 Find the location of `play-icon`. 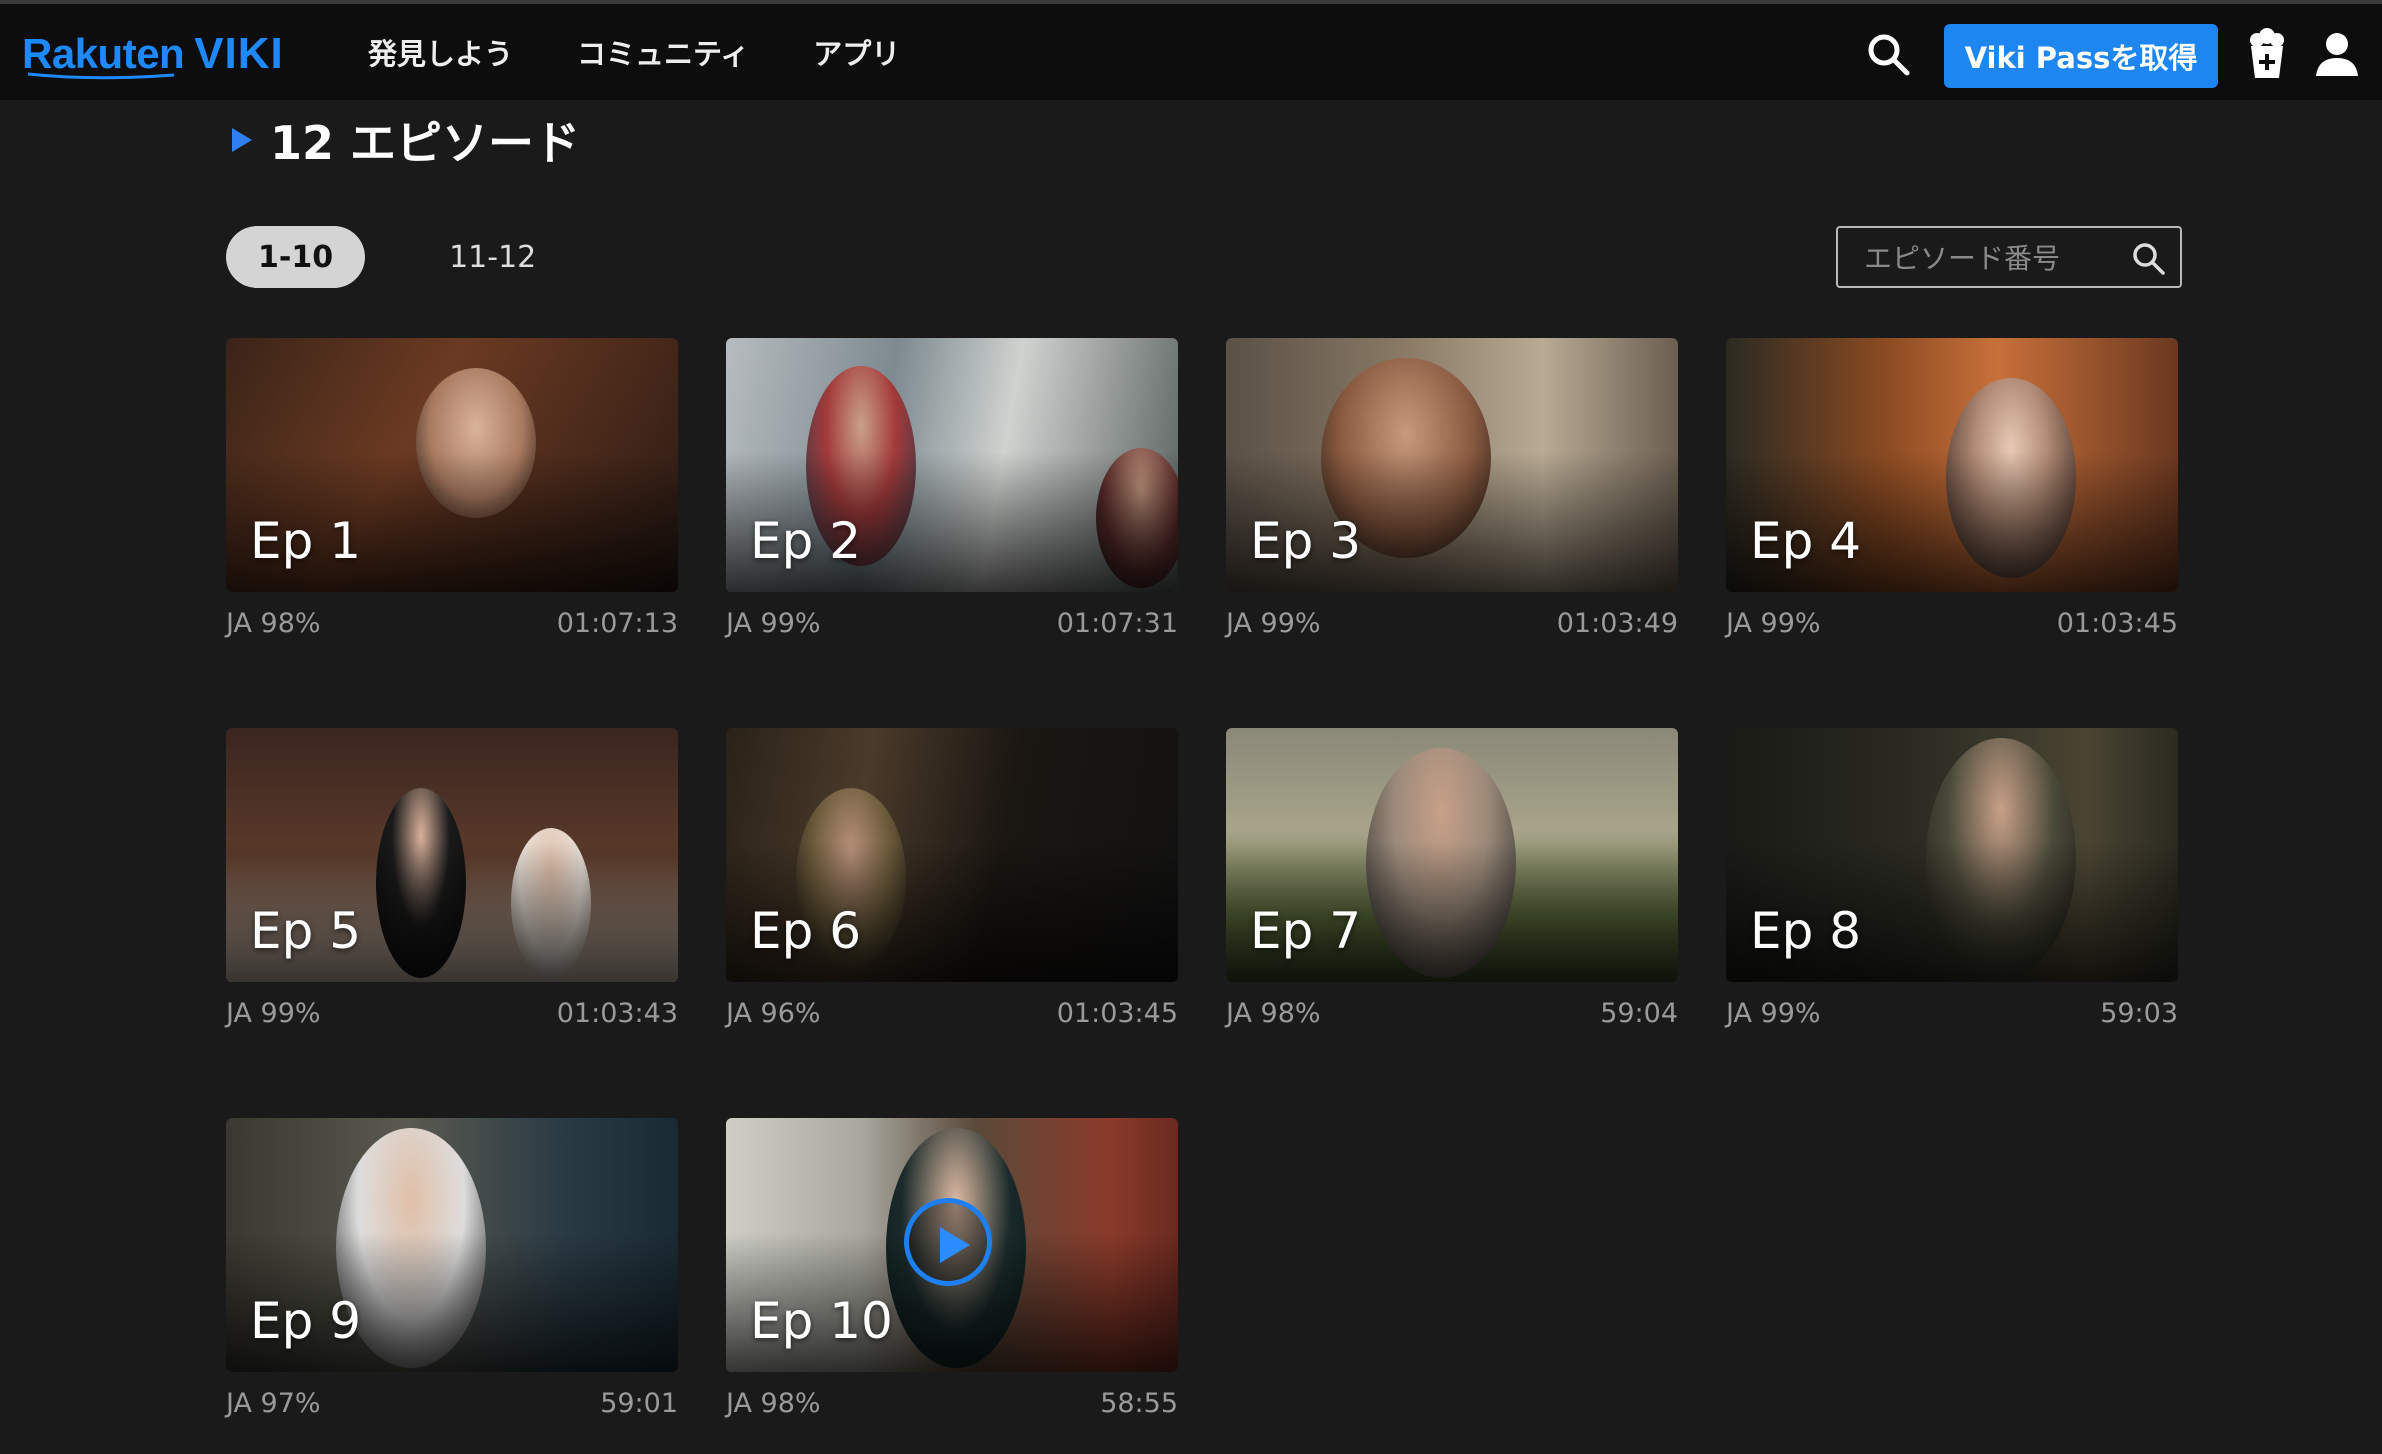

play-icon is located at coordinates (955, 1245).